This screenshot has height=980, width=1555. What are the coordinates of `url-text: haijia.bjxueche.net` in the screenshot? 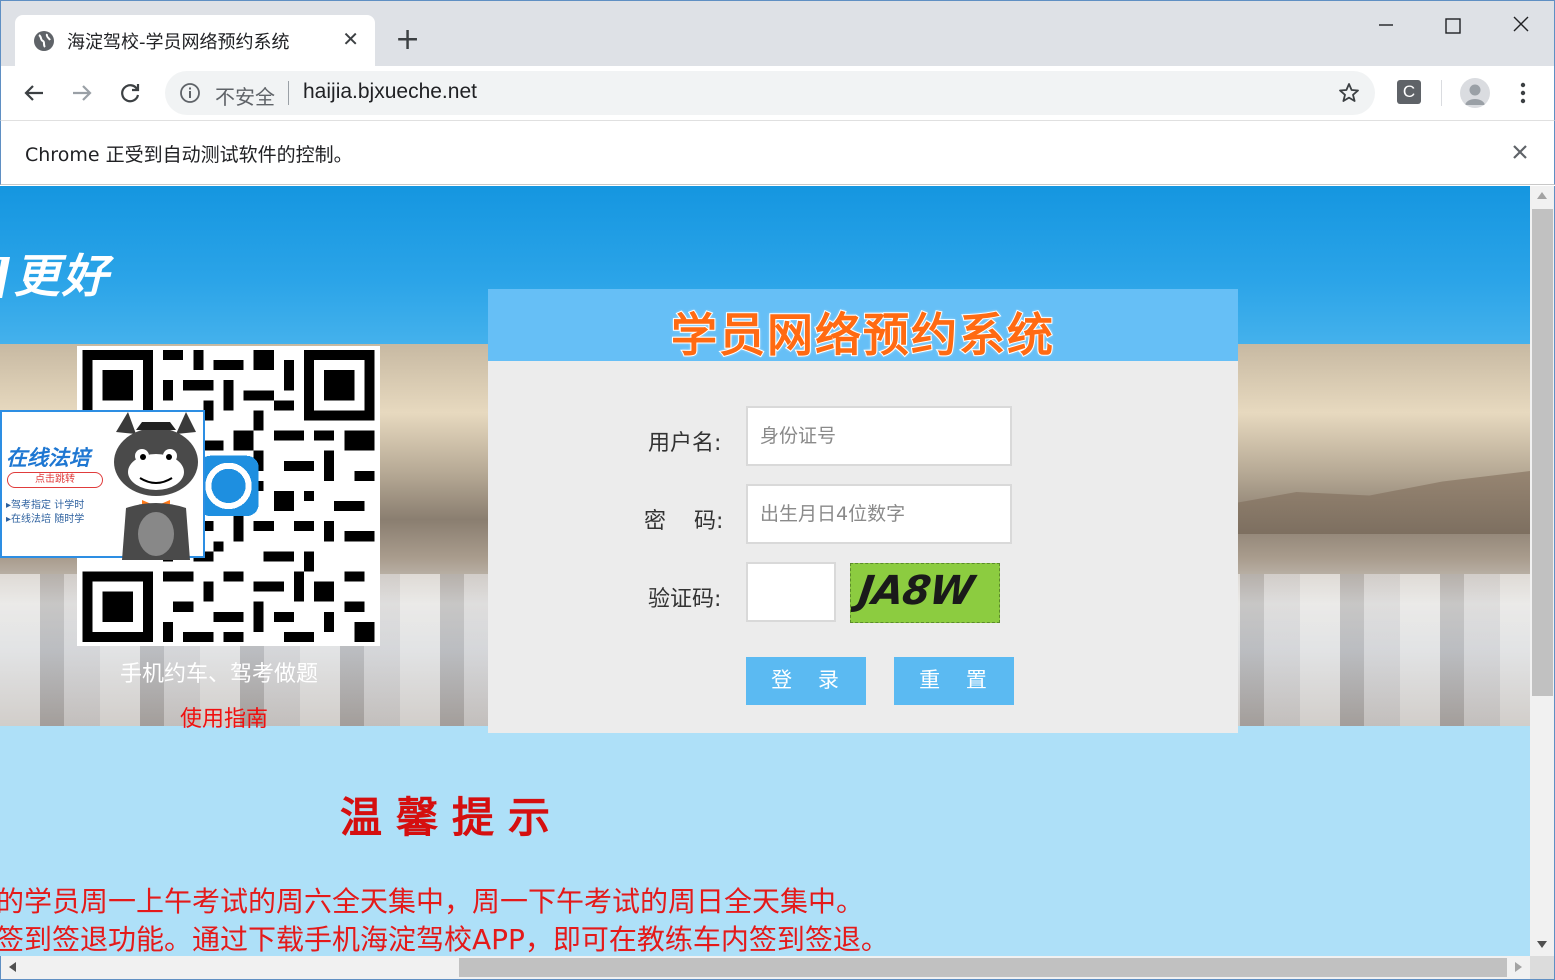 It's located at (390, 92).